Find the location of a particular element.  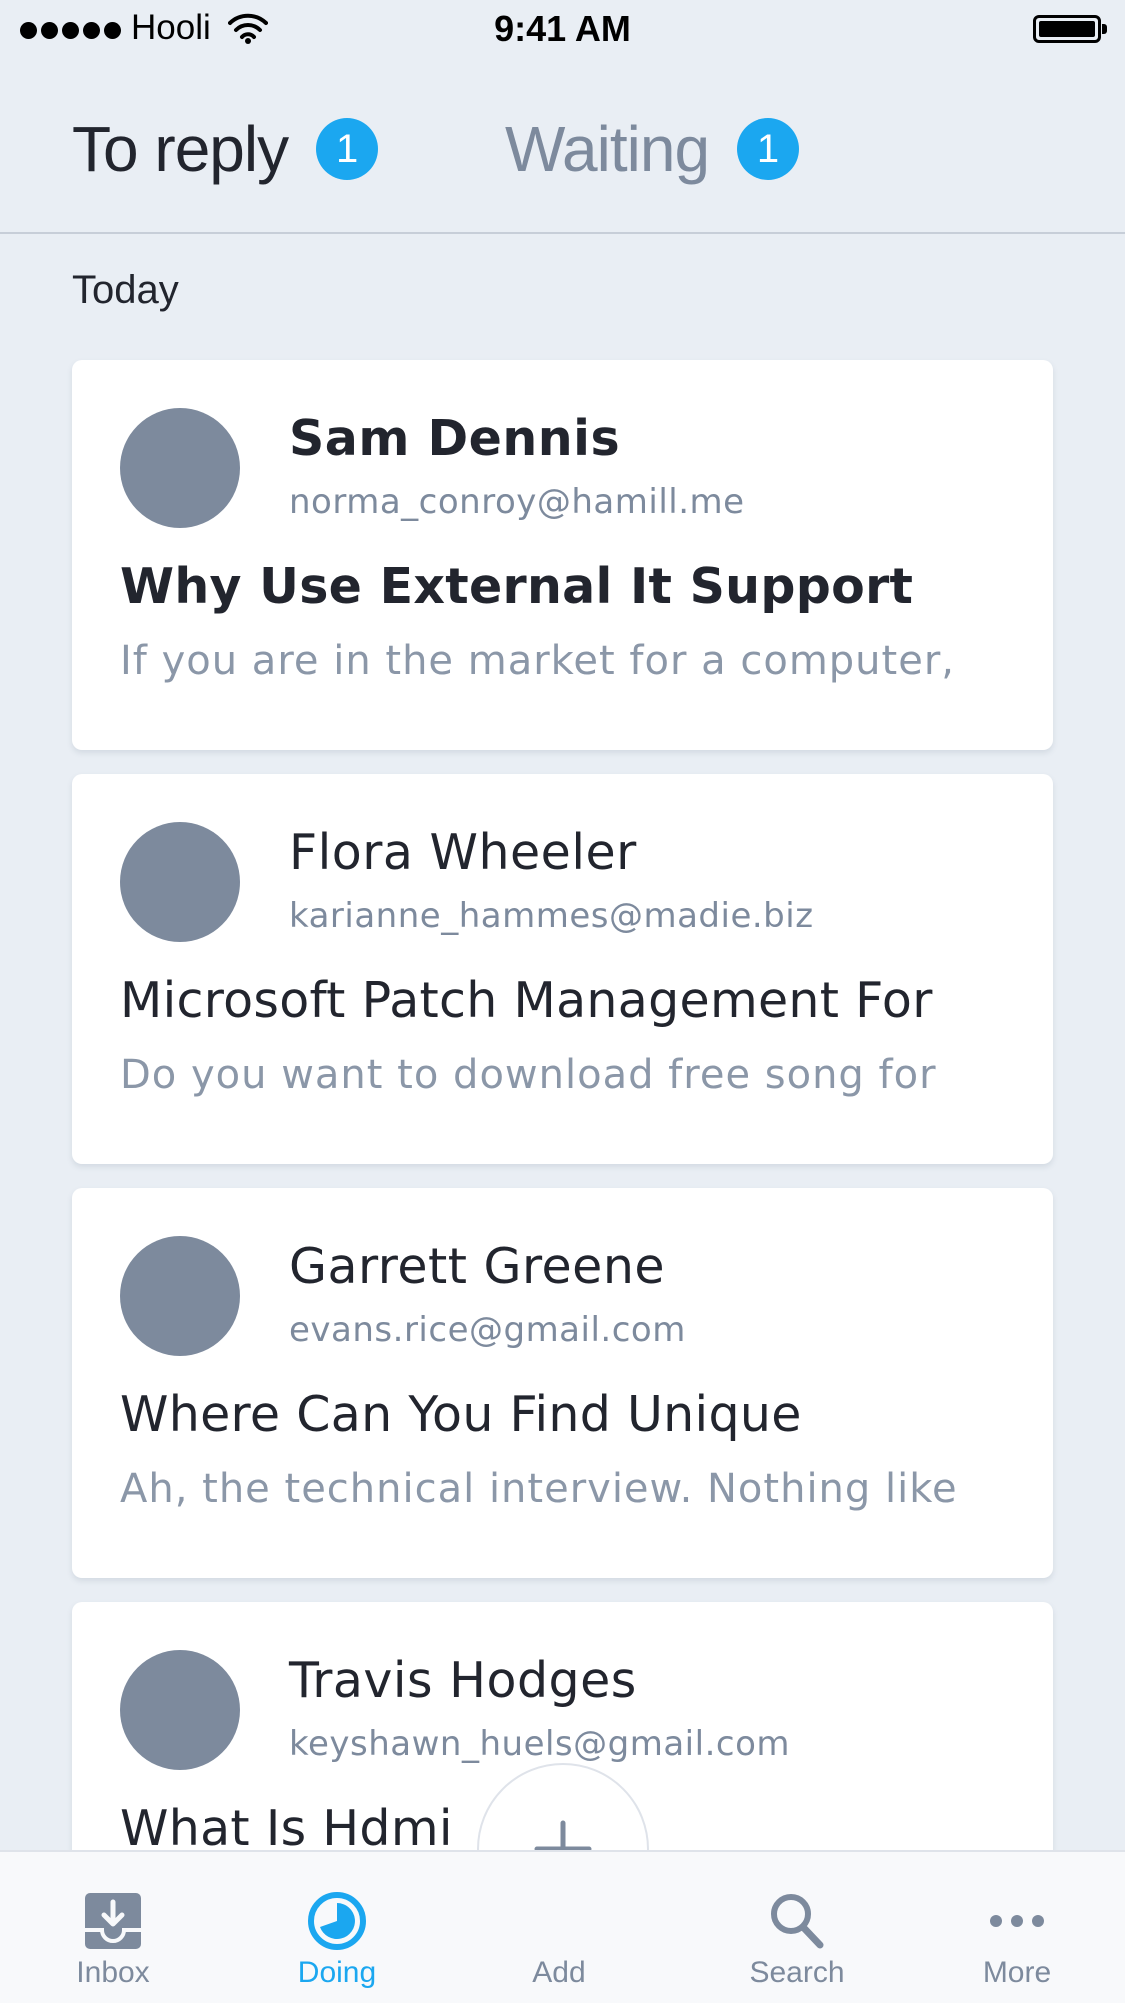

inbox-icon is located at coordinates (113, 1921).